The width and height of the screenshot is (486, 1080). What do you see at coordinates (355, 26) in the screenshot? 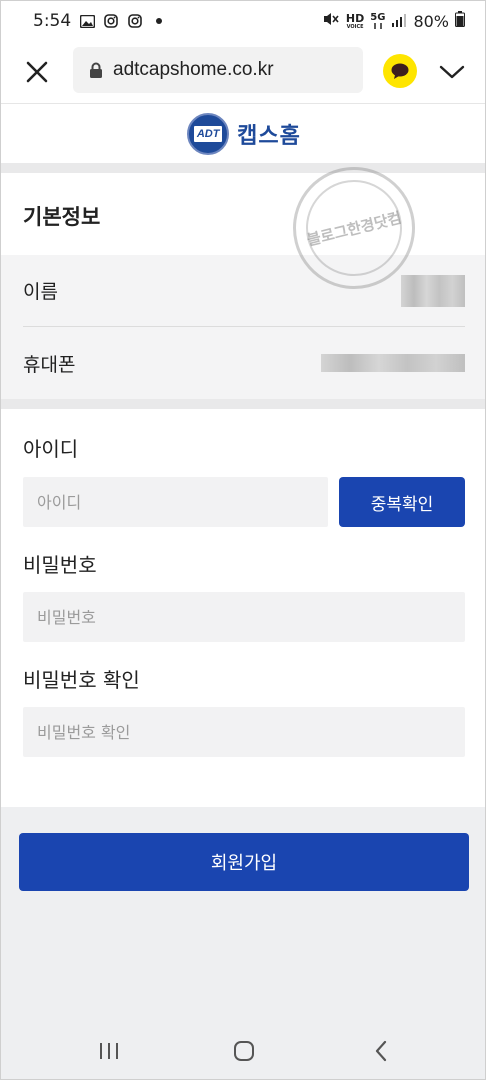
I see `voice-label: VOICE` at bounding box center [355, 26].